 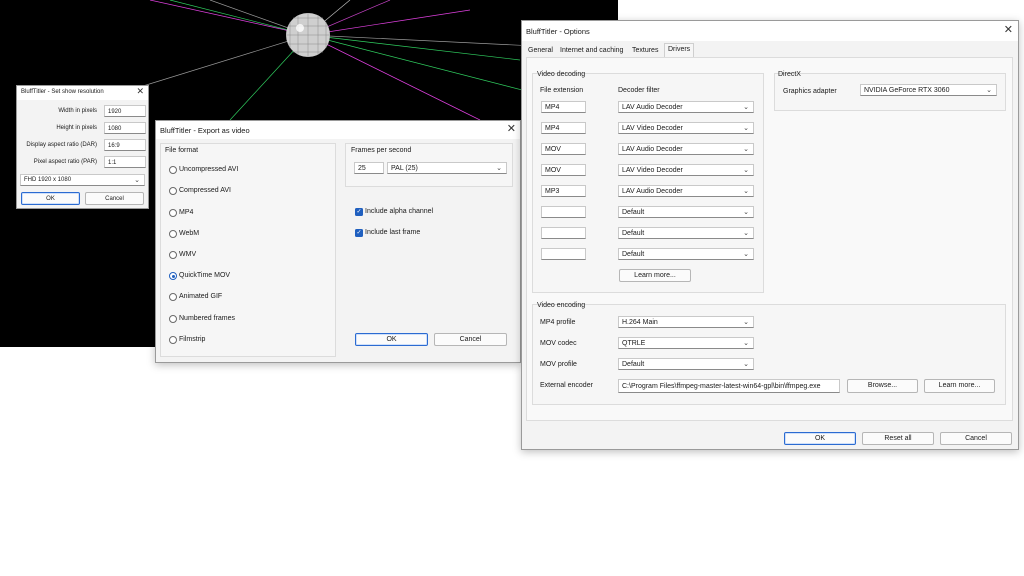 What do you see at coordinates (591, 51) in the screenshot?
I see `tab-internet-and-caching: Internet and caching` at bounding box center [591, 51].